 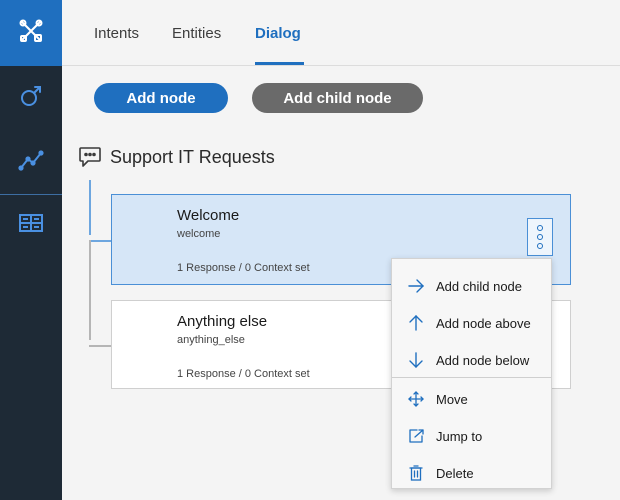 I want to click on menu-item-label: Add node below, so click(x=483, y=360).